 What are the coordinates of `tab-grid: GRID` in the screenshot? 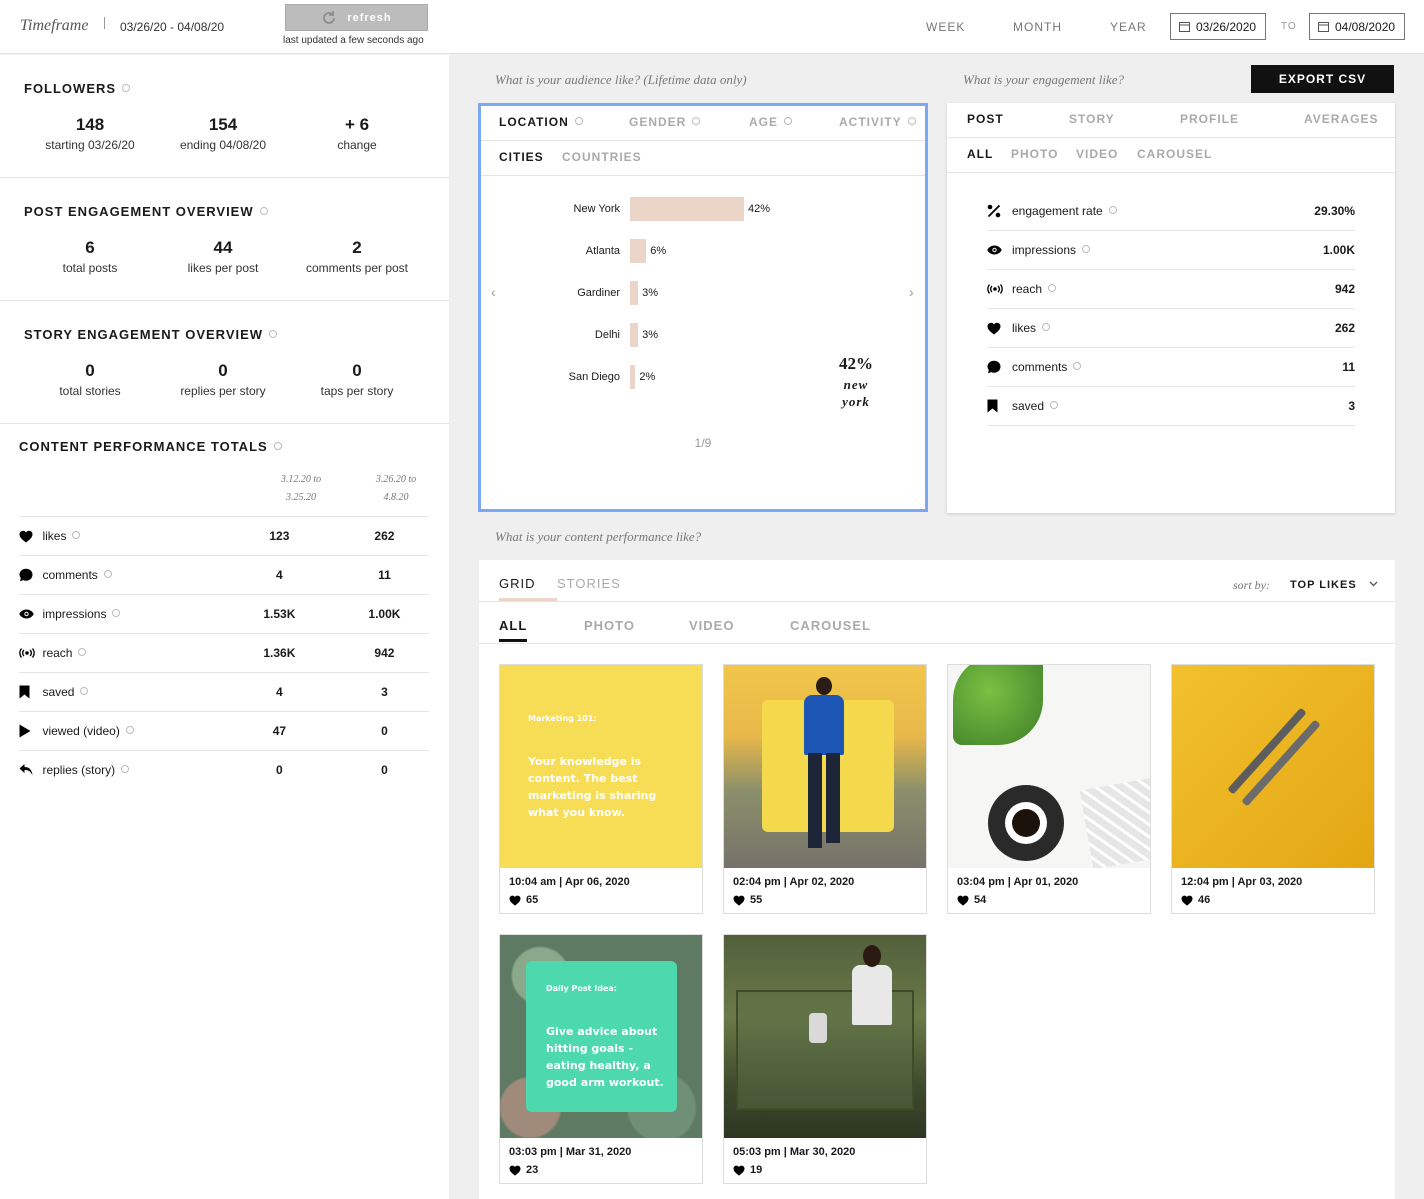 It's located at (528, 588).